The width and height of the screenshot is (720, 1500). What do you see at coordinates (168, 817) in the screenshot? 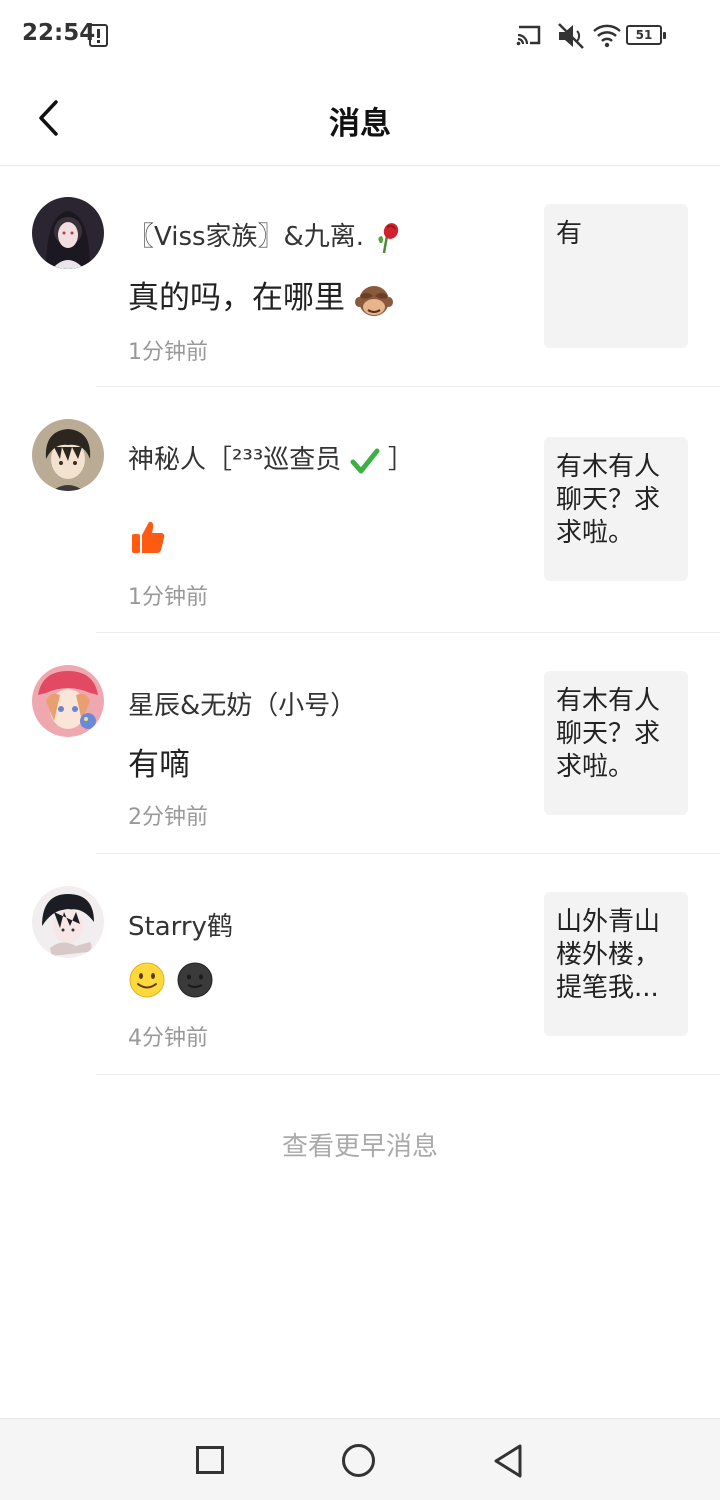
I see `message-time: 2分钟前` at bounding box center [168, 817].